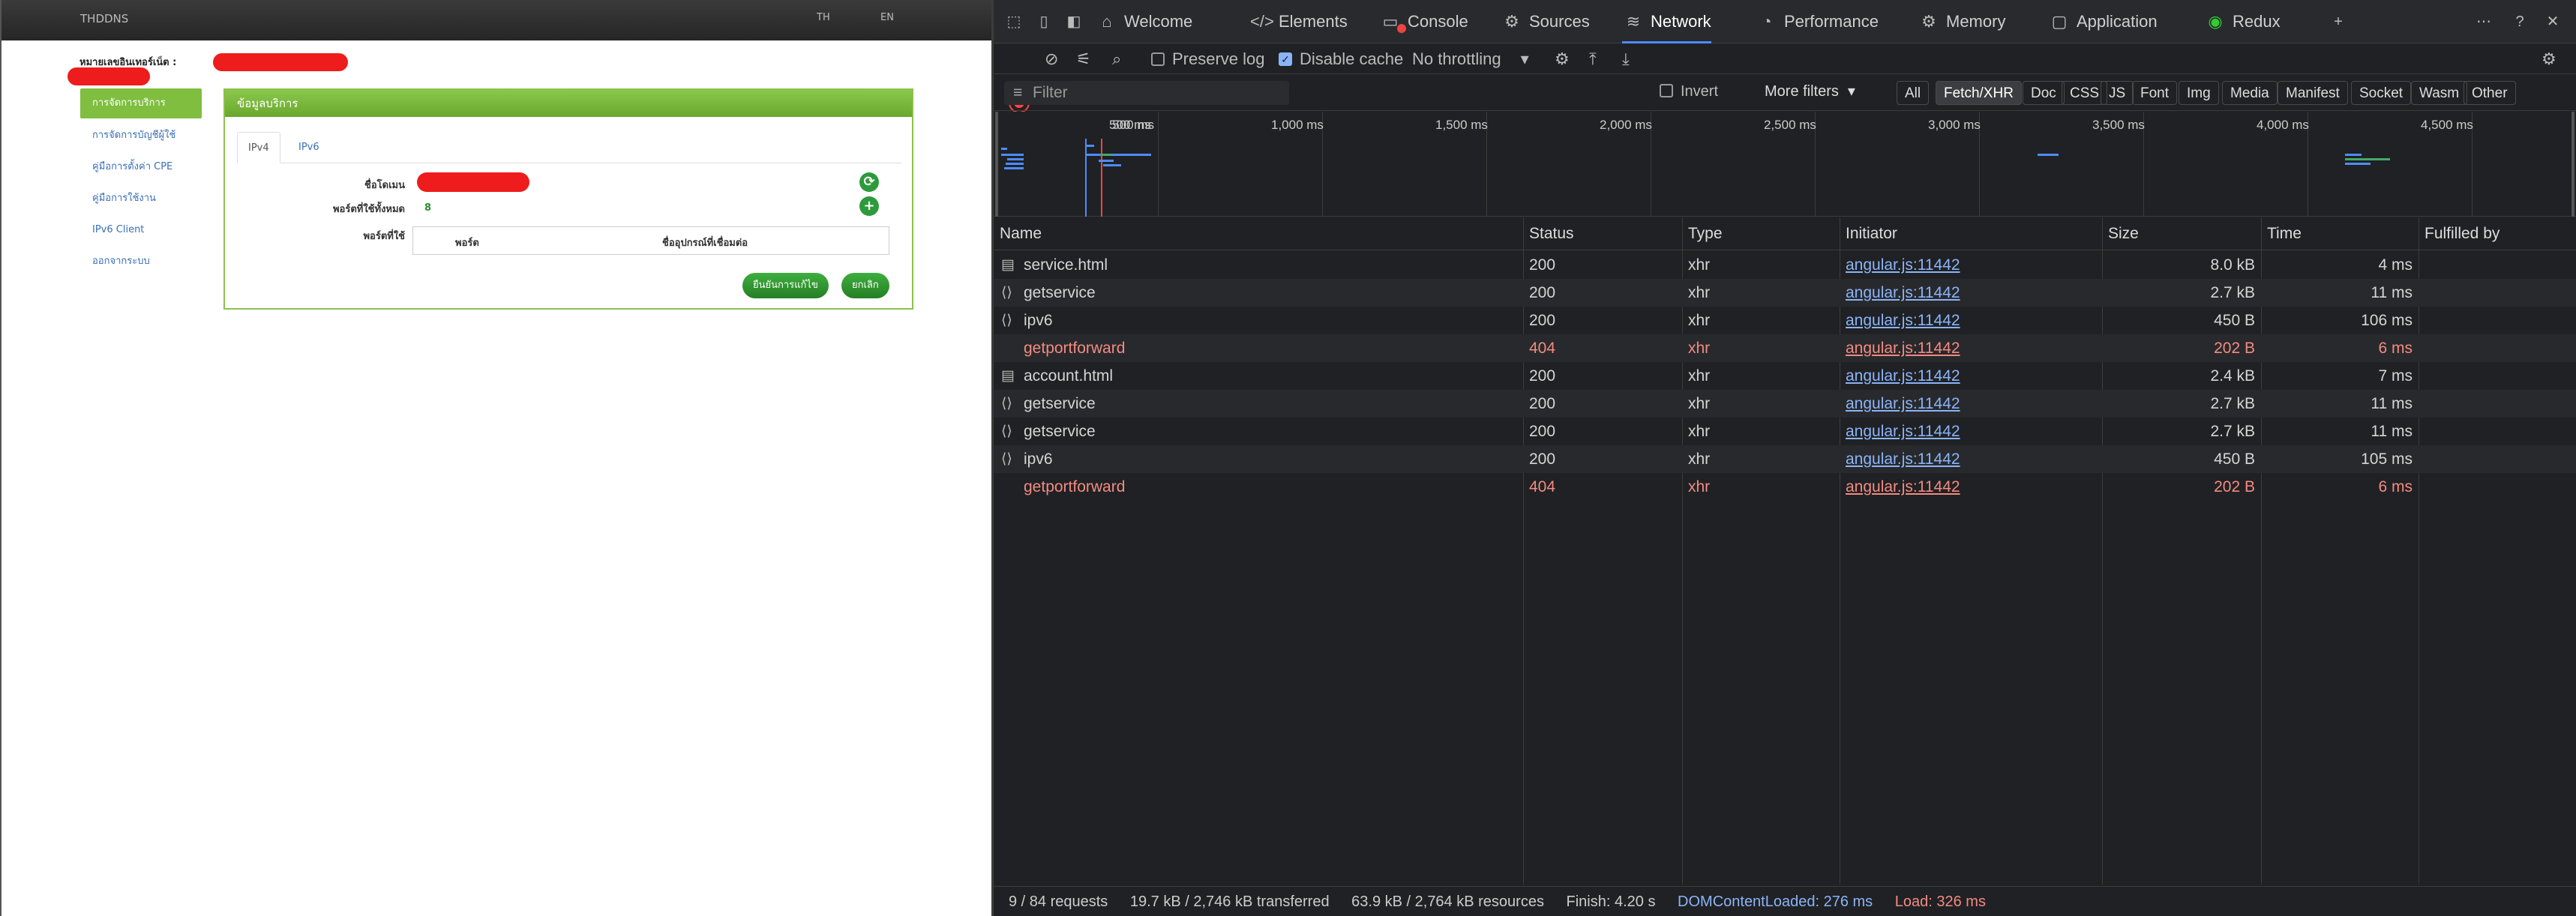 This screenshot has height=916, width=2576. What do you see at coordinates (1051, 59) in the screenshot?
I see `clear-icon: ⊘` at bounding box center [1051, 59].